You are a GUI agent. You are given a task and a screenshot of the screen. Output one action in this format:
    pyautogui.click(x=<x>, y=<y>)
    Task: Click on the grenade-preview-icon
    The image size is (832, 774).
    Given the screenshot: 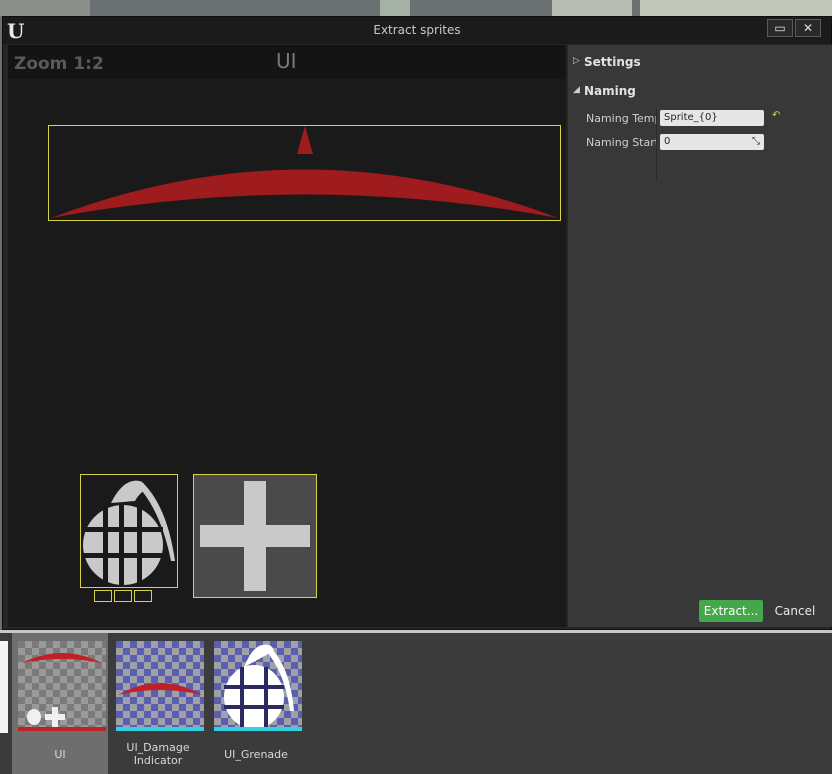 What is the action you would take?
    pyautogui.click(x=258, y=687)
    